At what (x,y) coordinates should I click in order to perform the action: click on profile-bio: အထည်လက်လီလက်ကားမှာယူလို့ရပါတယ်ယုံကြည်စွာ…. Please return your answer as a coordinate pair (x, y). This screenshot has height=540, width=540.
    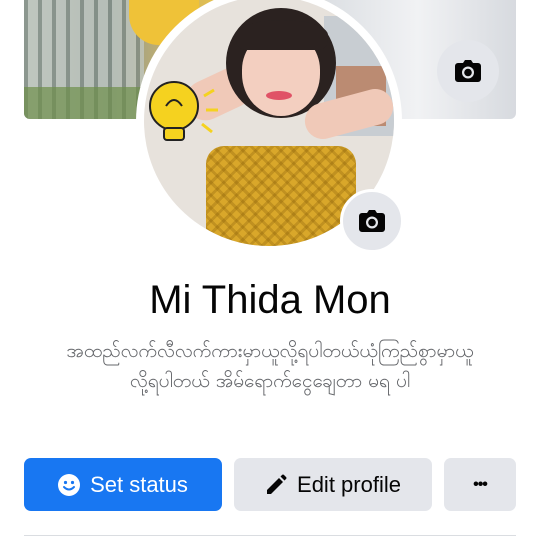
    Looking at the image, I should click on (270, 366).